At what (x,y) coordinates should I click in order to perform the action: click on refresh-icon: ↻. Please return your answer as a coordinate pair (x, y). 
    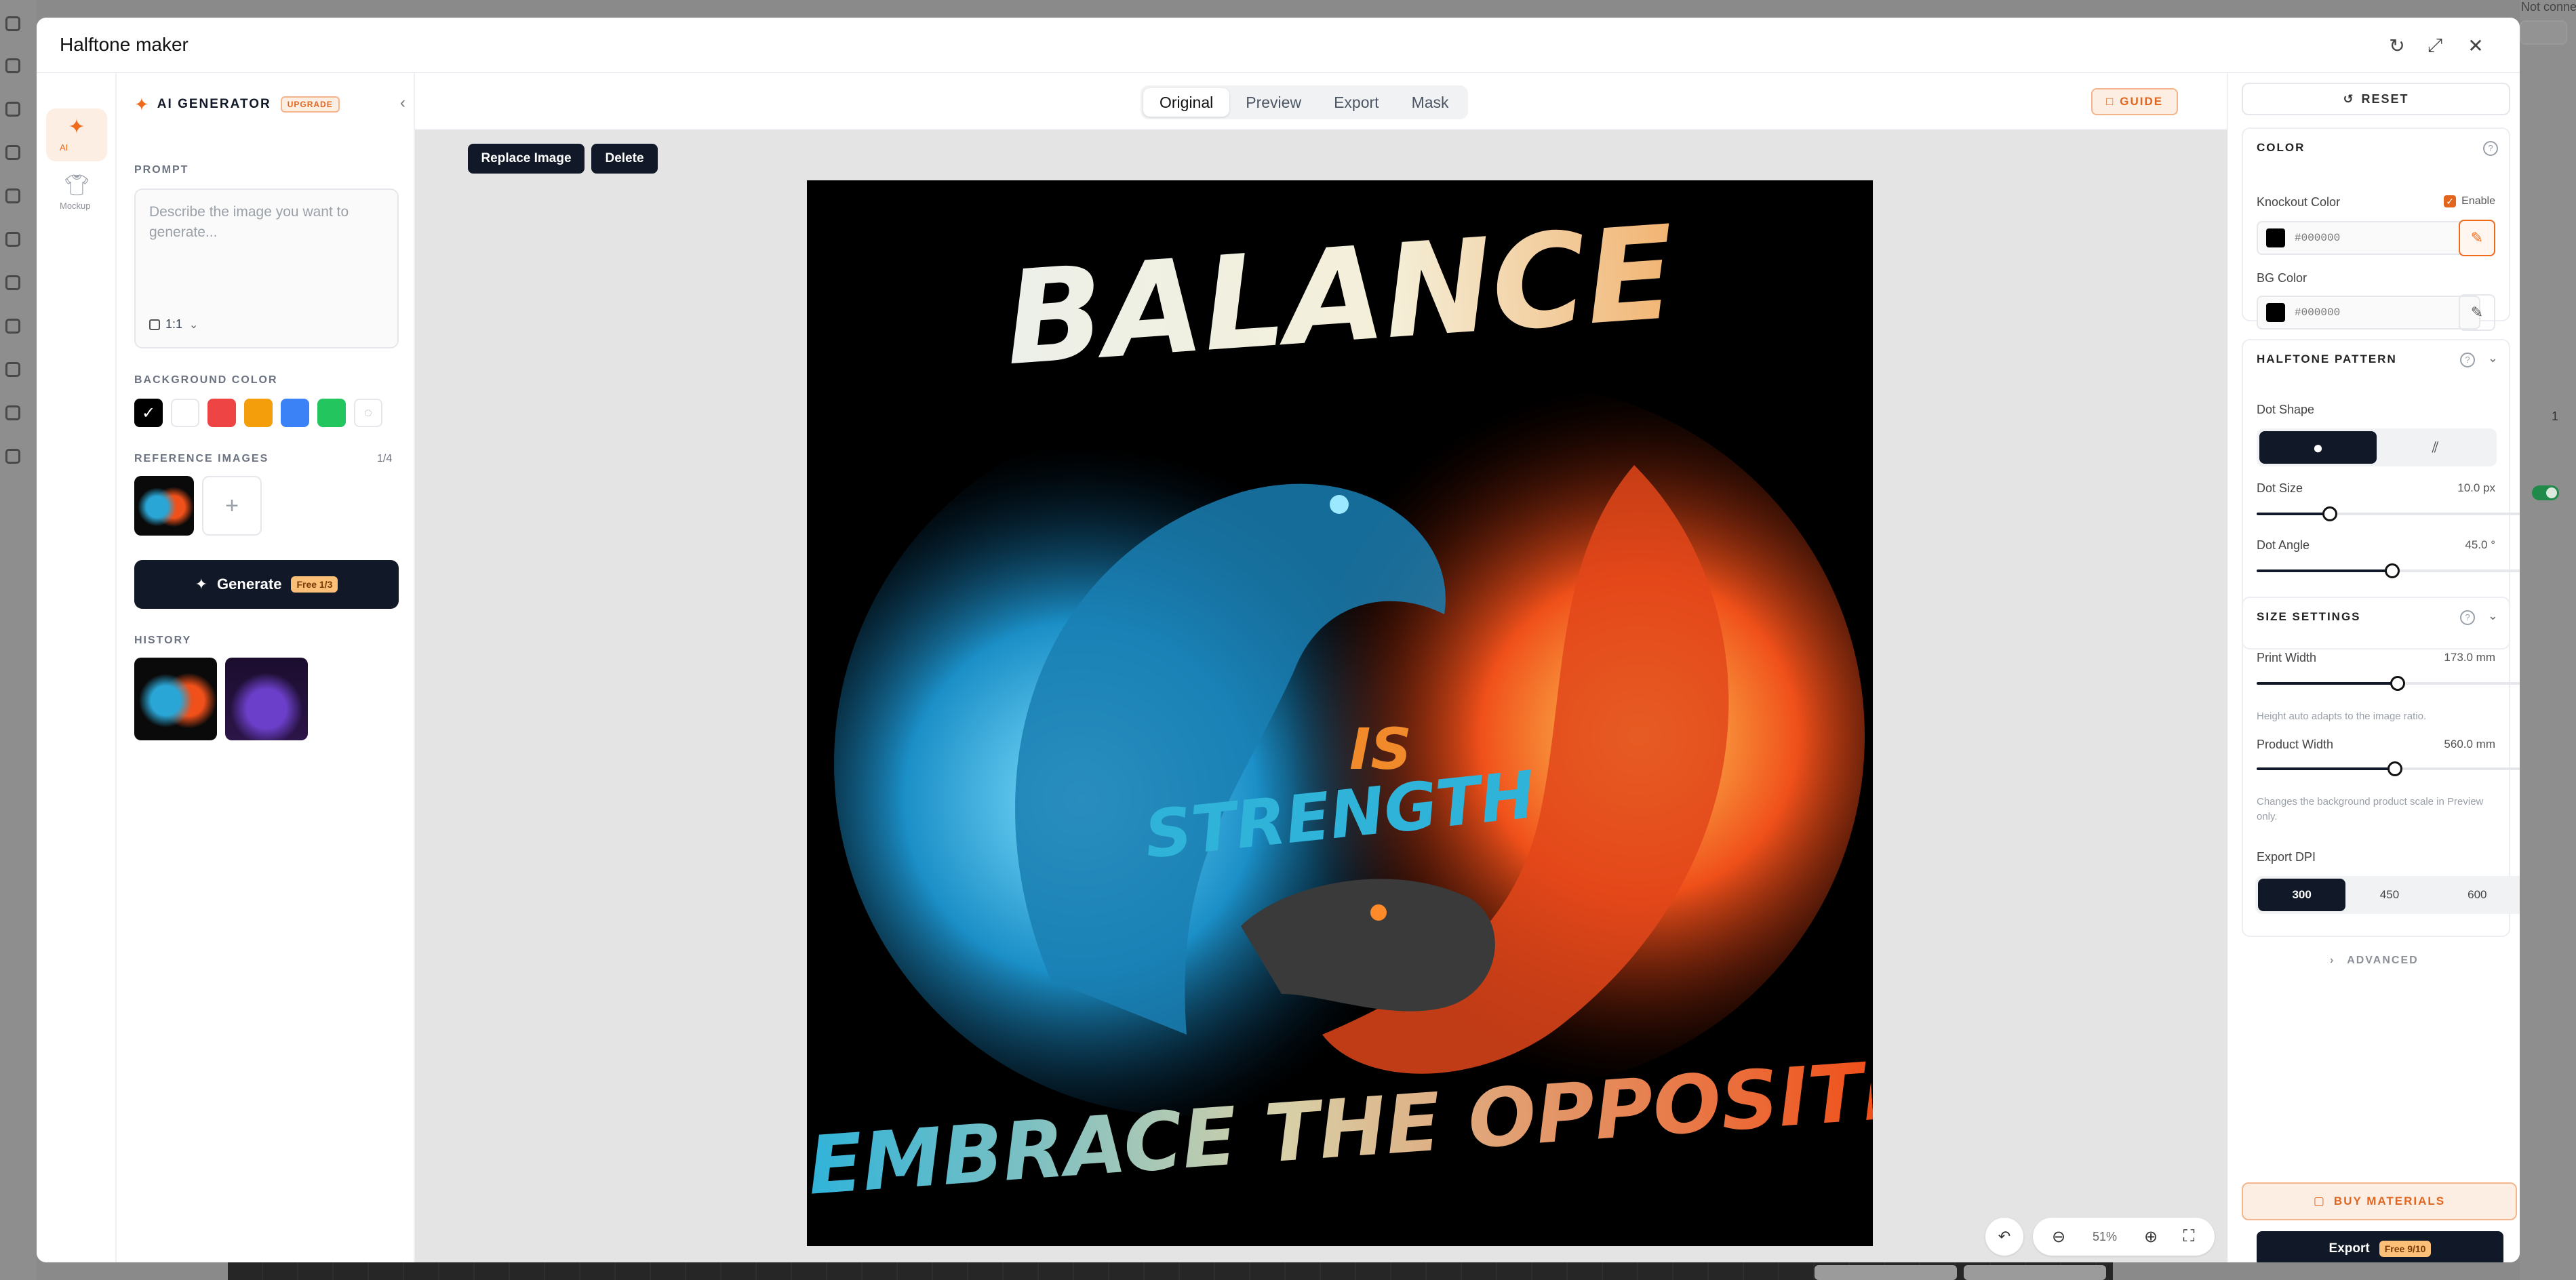
    Looking at the image, I should click on (2397, 45).